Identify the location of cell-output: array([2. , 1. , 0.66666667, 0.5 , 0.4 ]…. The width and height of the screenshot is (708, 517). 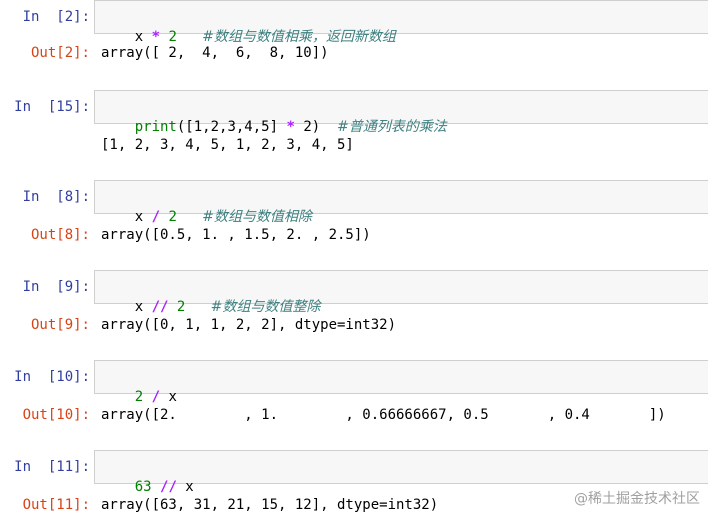
(383, 415).